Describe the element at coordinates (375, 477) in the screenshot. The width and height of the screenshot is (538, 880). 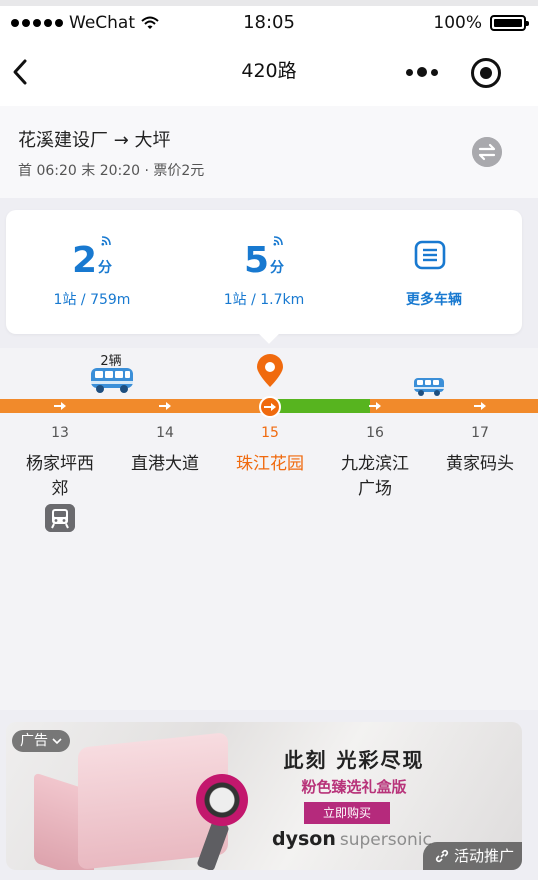
I see `stop-name: 九龙滨江广场` at that location.